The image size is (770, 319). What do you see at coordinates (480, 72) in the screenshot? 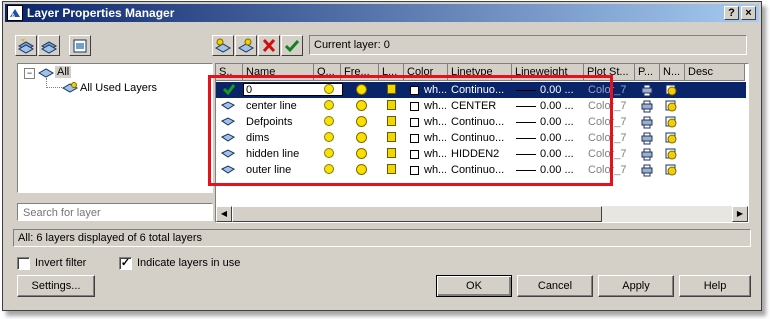
I see `column-header: Linetype` at bounding box center [480, 72].